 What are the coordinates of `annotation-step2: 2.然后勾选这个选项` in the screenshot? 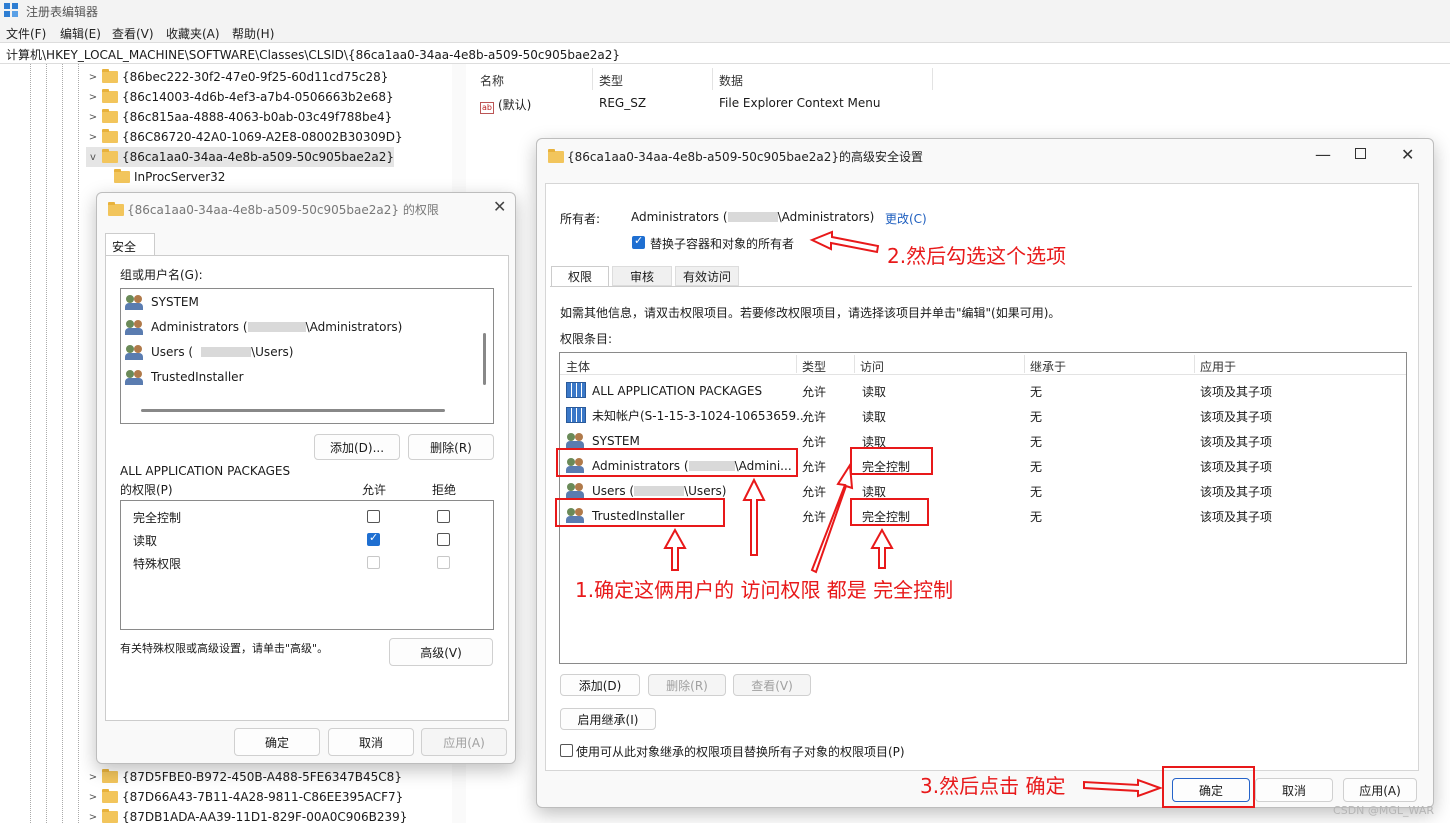 It's located at (977, 256).